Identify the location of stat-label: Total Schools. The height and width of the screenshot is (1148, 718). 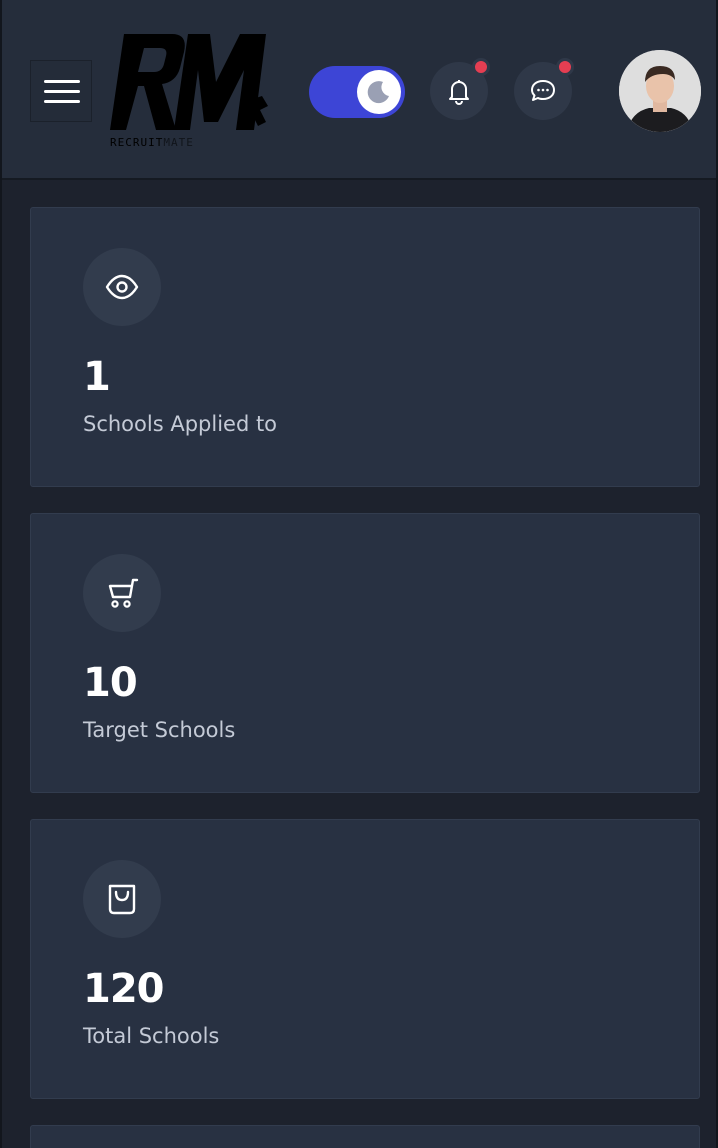
(151, 1036).